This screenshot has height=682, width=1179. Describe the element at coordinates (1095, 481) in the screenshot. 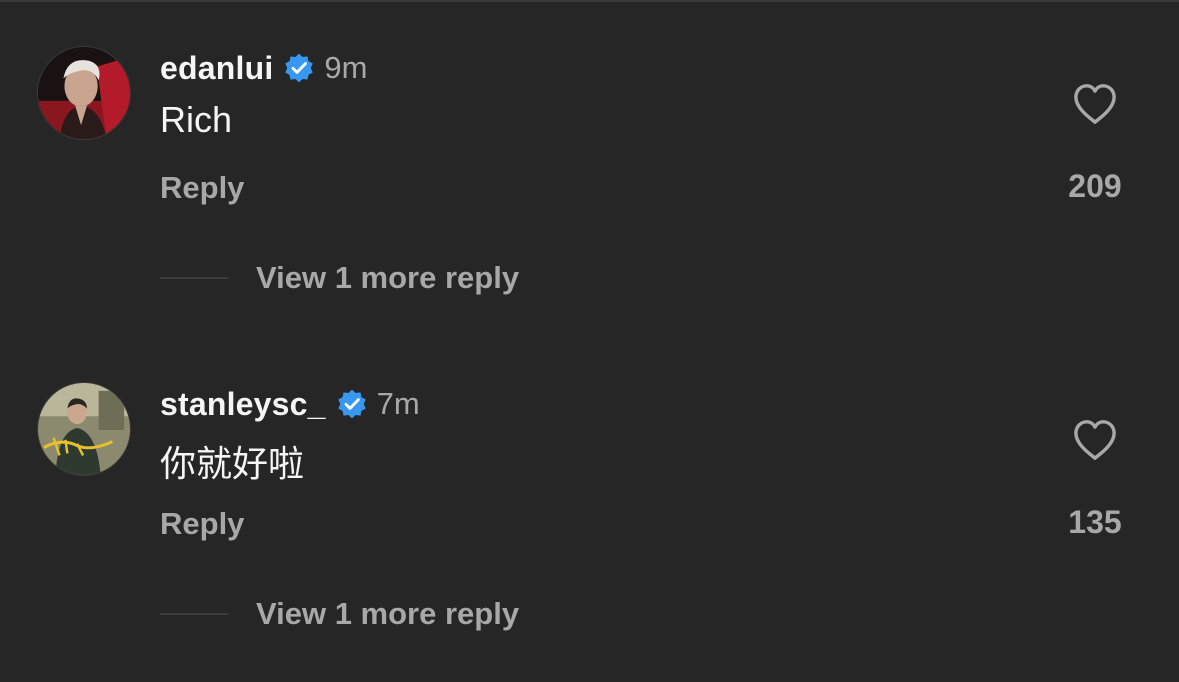

I see `like-button: 135` at that location.